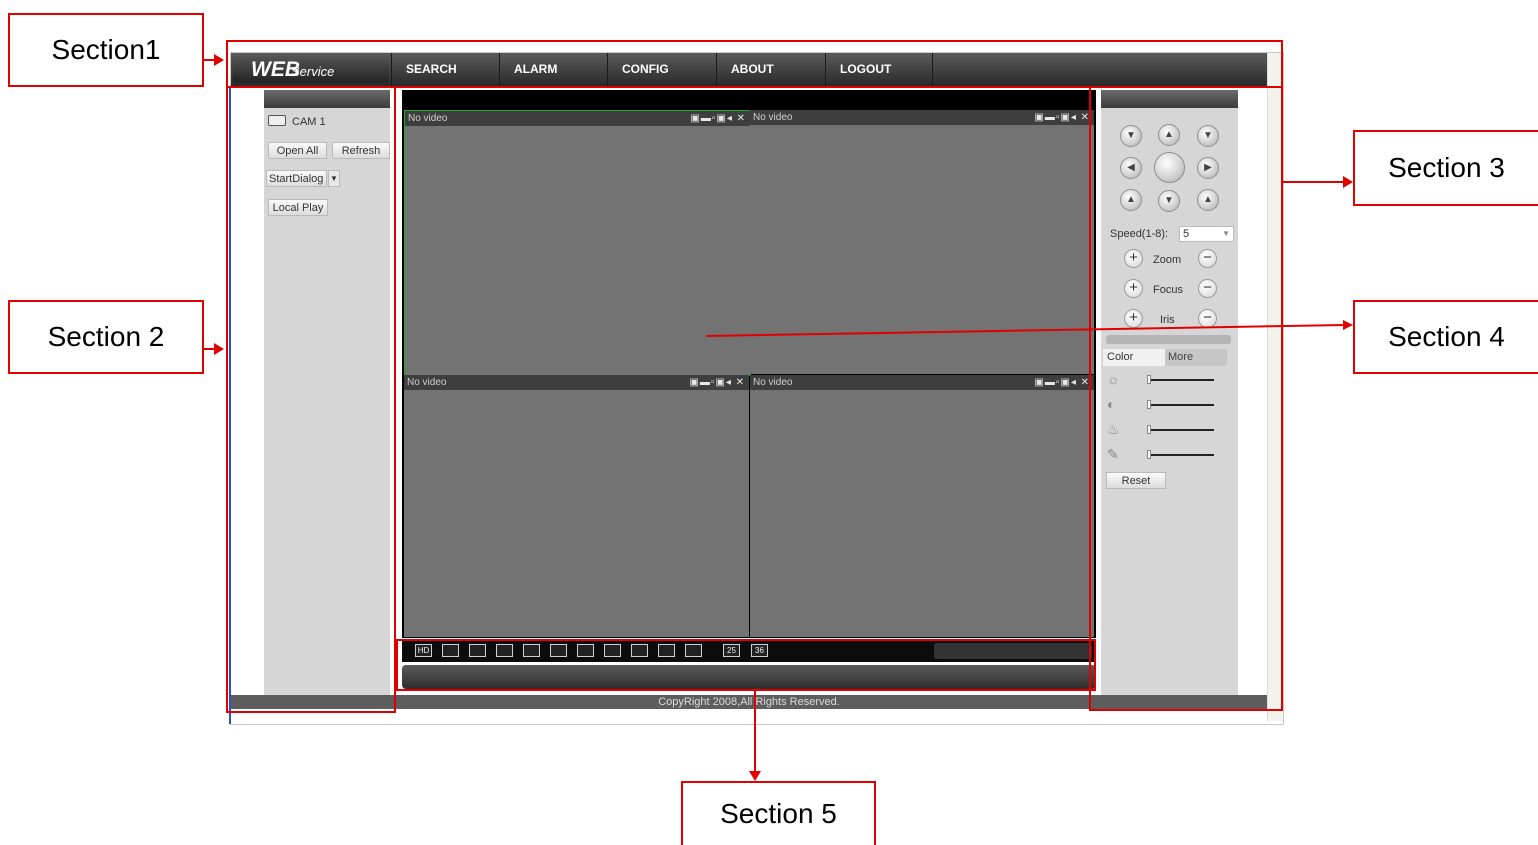 Image resolution: width=1538 pixels, height=845 pixels. I want to click on callout-section4: Section 4, so click(1445, 337).